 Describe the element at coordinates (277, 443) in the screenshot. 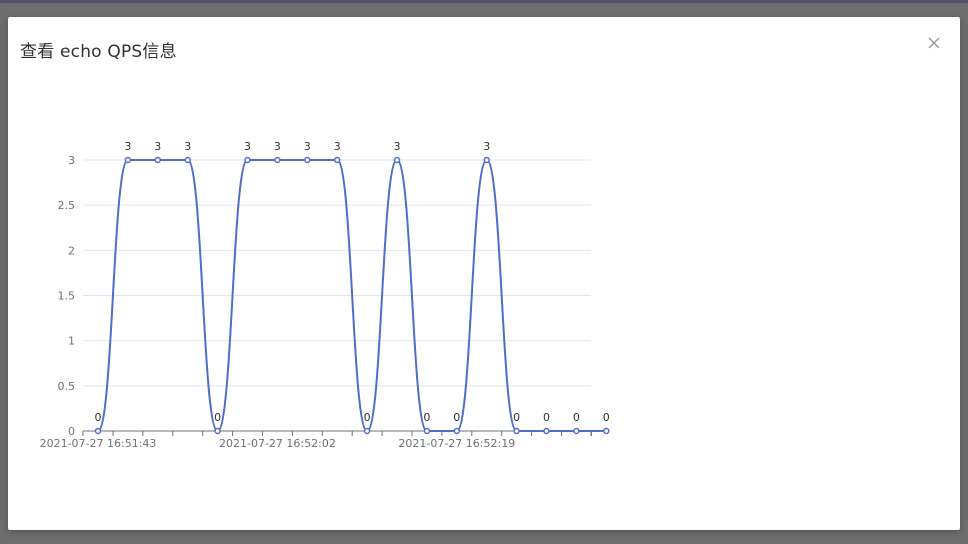

I see `x-tick-label: 2021-07-27 16:52:02` at that location.